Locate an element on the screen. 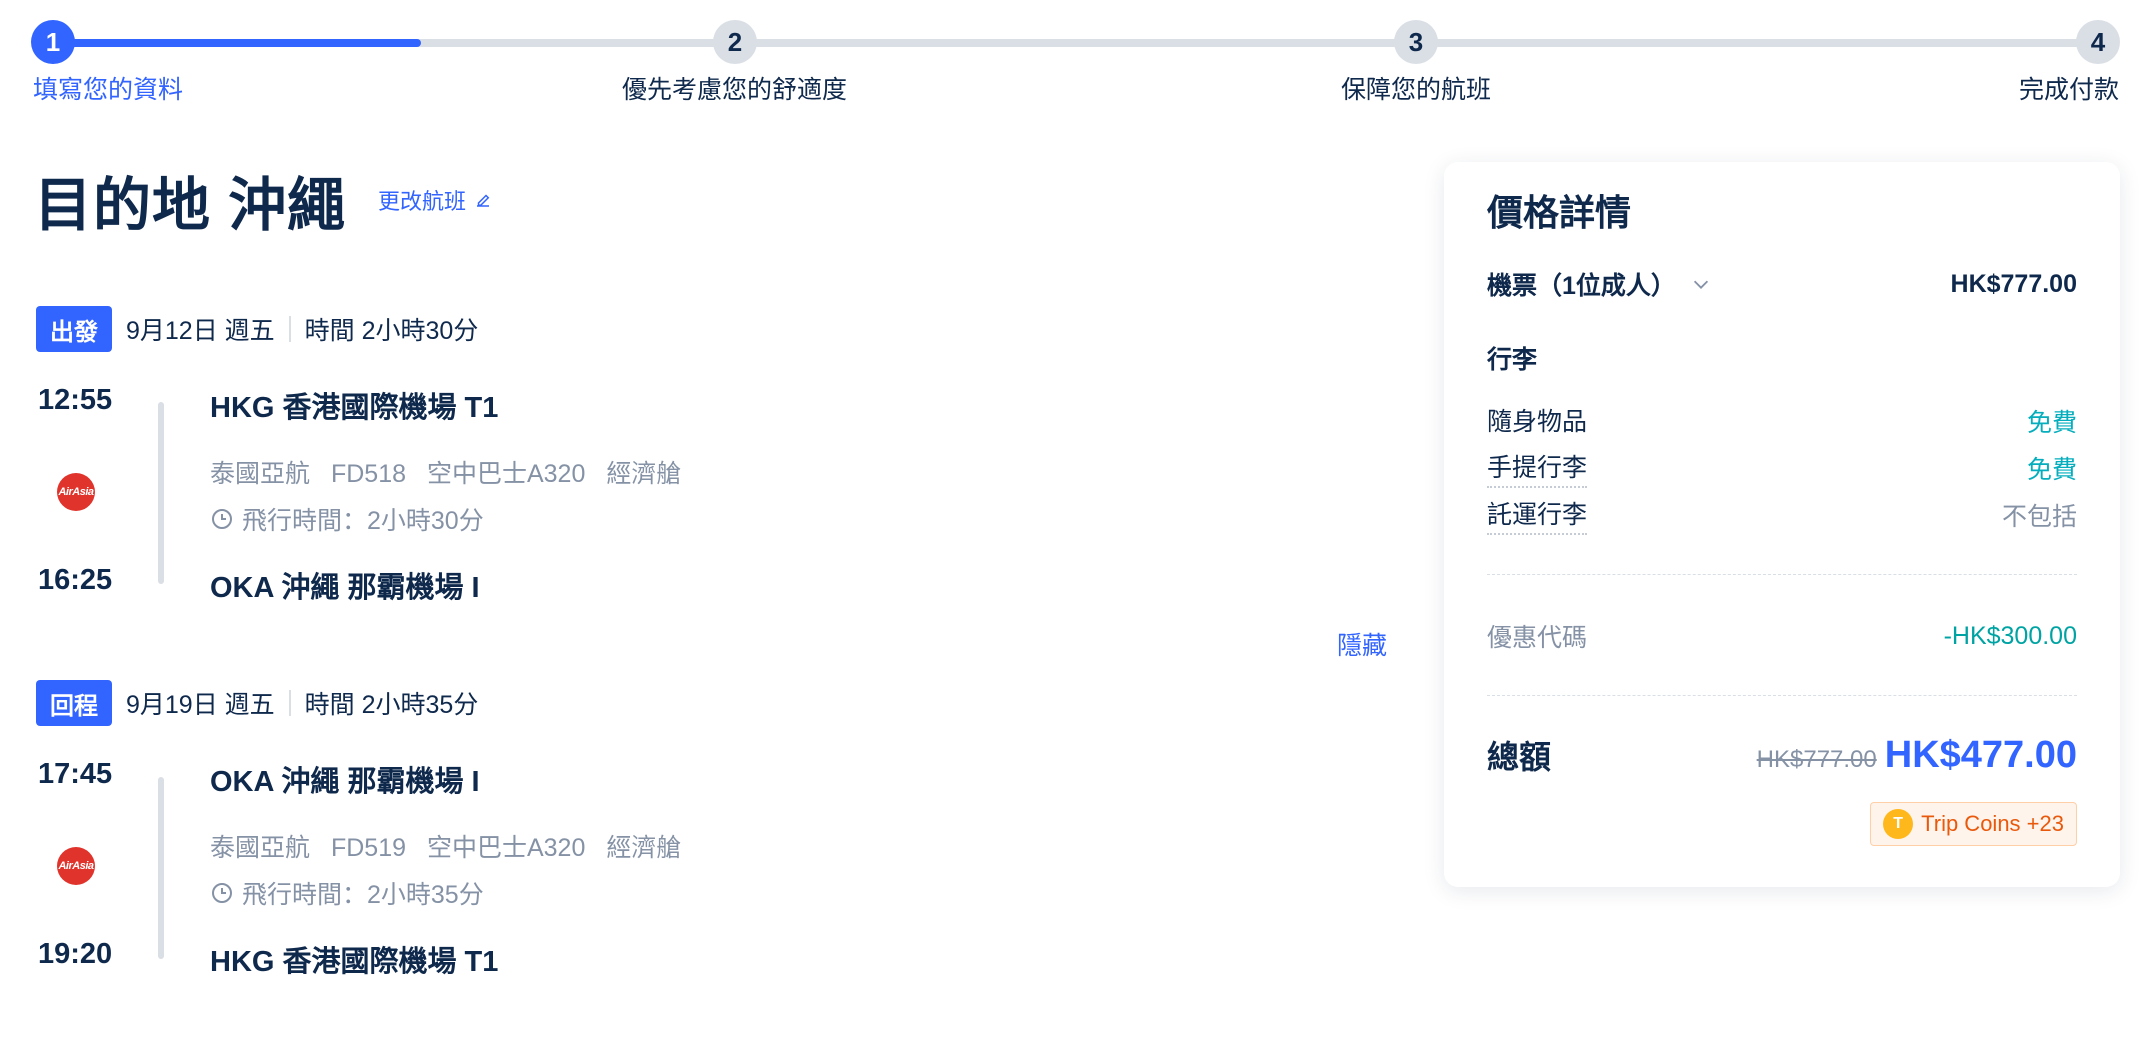  return-flight-number: FD519 is located at coordinates (368, 848).